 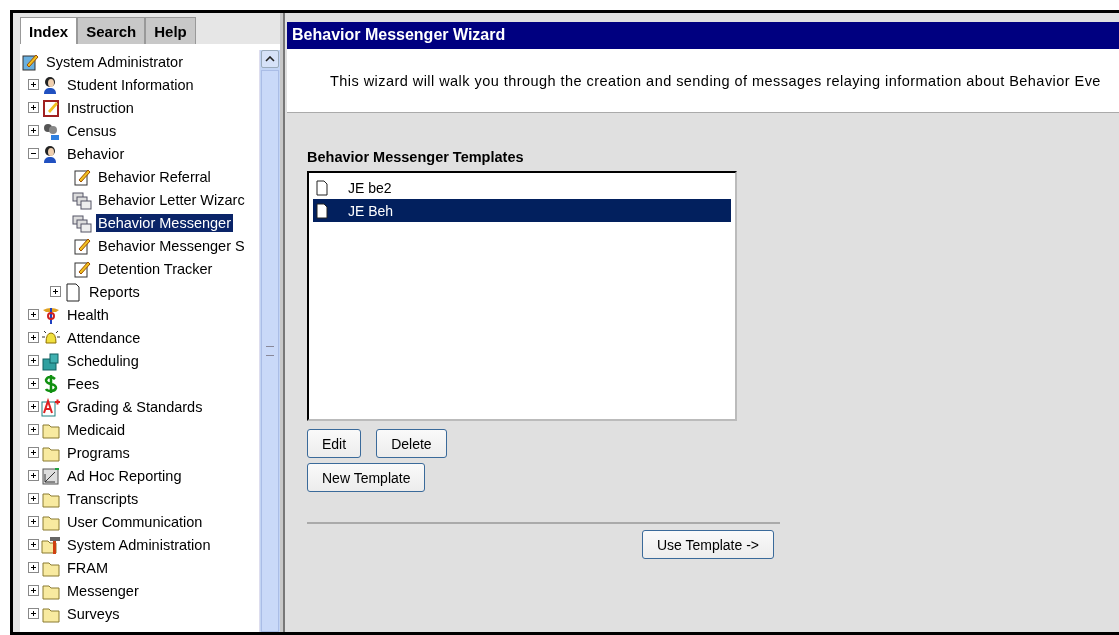 I want to click on notebook-icon, so click(x=51, y=107).